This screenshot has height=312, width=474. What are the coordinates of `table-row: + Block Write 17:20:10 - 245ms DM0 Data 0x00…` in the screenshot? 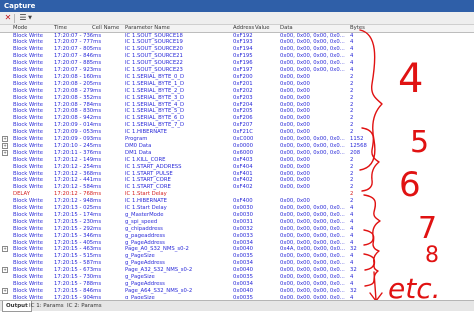 It's located at (237, 146).